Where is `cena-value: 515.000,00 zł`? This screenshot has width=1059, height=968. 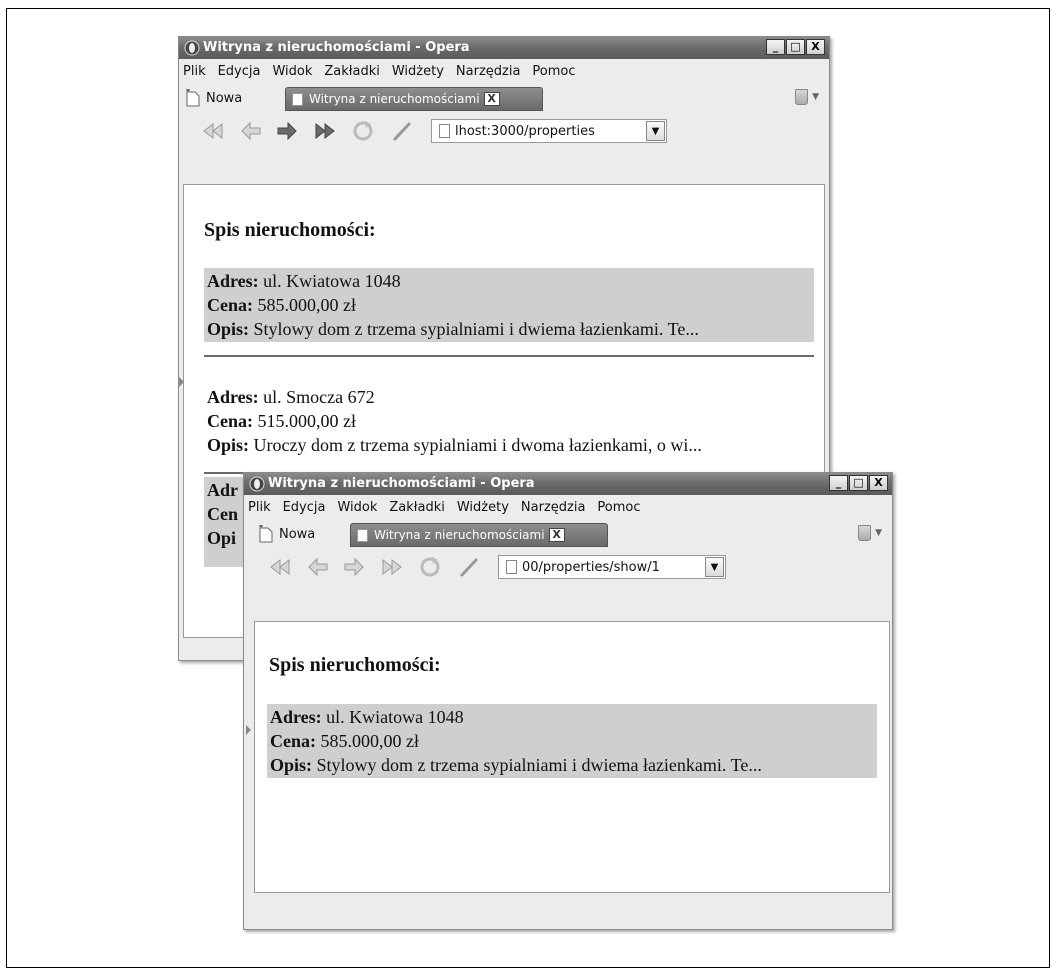 cena-value: 515.000,00 zł is located at coordinates (307, 421).